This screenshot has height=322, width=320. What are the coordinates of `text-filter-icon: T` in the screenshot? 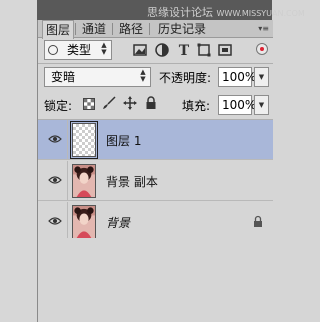 It's located at (184, 50).